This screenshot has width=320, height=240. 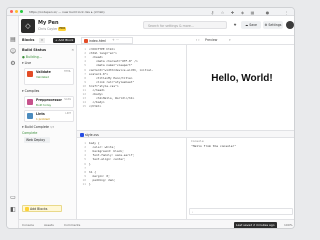 What do you see at coordinates (242, 12) in the screenshot?
I see `shield-icon: ◈` at bounding box center [242, 12].